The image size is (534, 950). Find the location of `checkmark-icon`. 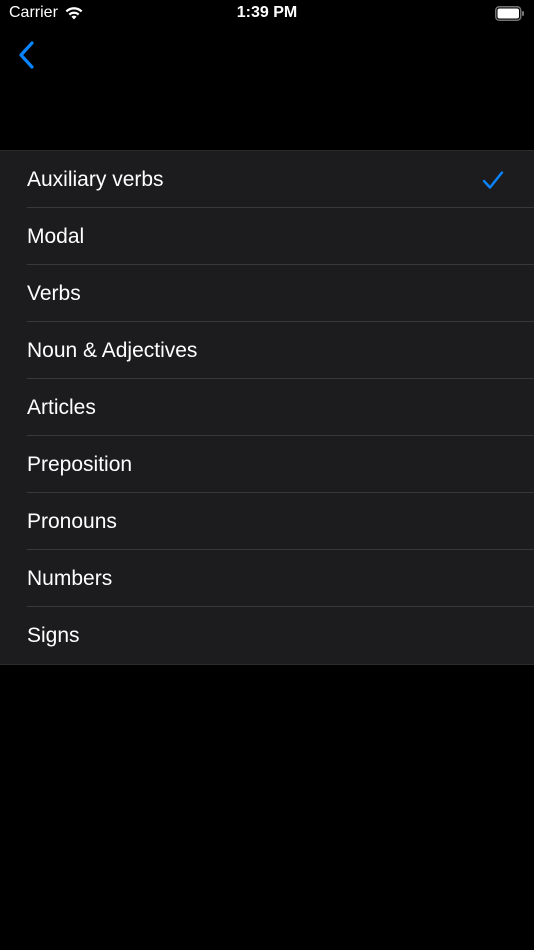

checkmark-icon is located at coordinates (493, 179).